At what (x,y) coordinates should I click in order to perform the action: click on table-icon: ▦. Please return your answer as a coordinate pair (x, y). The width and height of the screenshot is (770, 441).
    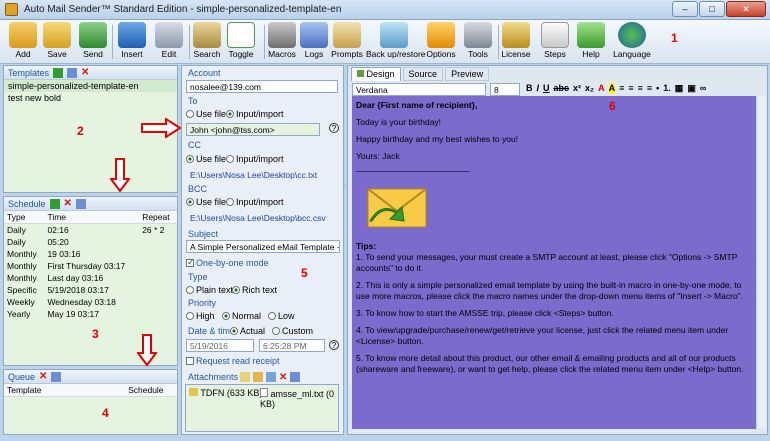
    Looking at the image, I should click on (679, 88).